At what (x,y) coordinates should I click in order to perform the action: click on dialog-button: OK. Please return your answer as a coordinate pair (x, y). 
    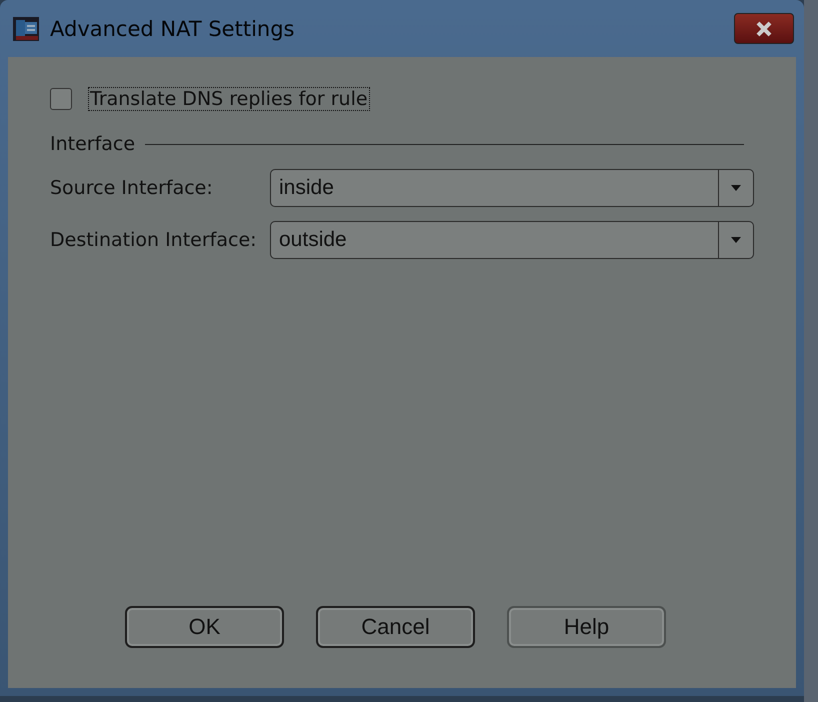
    Looking at the image, I should click on (204, 627).